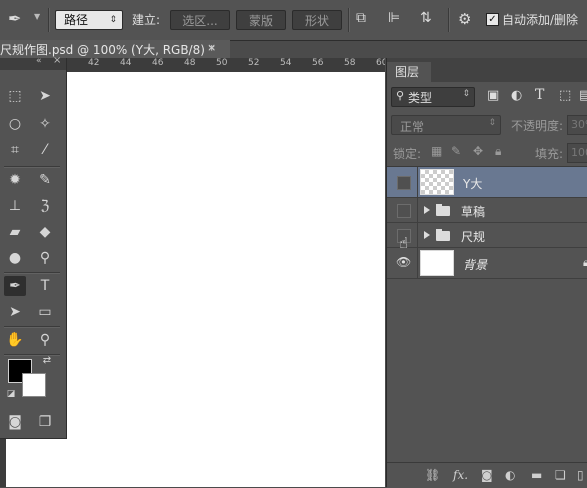 This screenshot has height=488, width=587. Describe the element at coordinates (211, 47) in the screenshot. I see `close-tab-icon: ×` at that location.